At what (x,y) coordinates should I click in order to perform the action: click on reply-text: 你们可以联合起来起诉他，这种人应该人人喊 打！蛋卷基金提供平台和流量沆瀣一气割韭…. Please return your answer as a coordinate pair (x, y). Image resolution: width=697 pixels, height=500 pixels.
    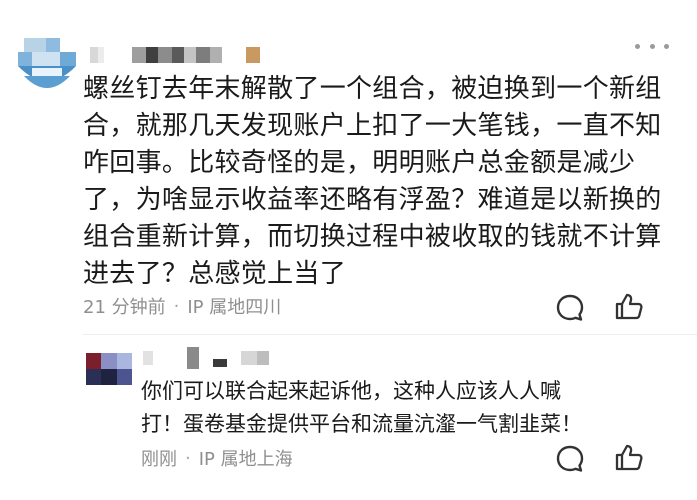
    Looking at the image, I should click on (361, 407).